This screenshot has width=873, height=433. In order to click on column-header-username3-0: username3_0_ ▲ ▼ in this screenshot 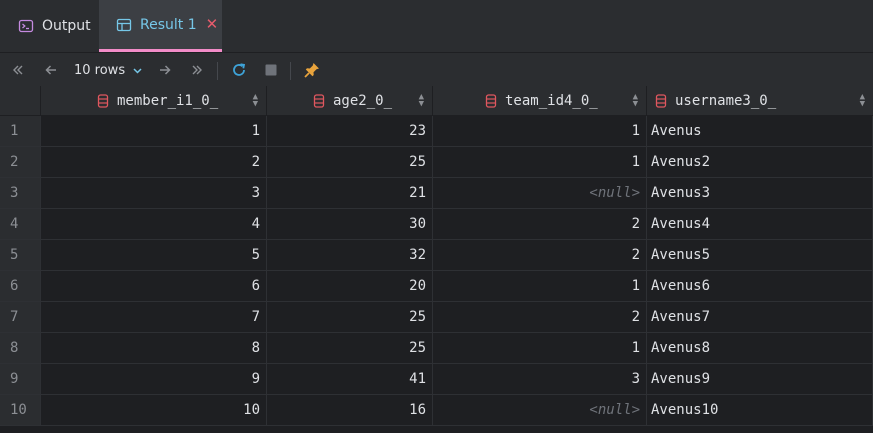, I will do `click(760, 100)`.